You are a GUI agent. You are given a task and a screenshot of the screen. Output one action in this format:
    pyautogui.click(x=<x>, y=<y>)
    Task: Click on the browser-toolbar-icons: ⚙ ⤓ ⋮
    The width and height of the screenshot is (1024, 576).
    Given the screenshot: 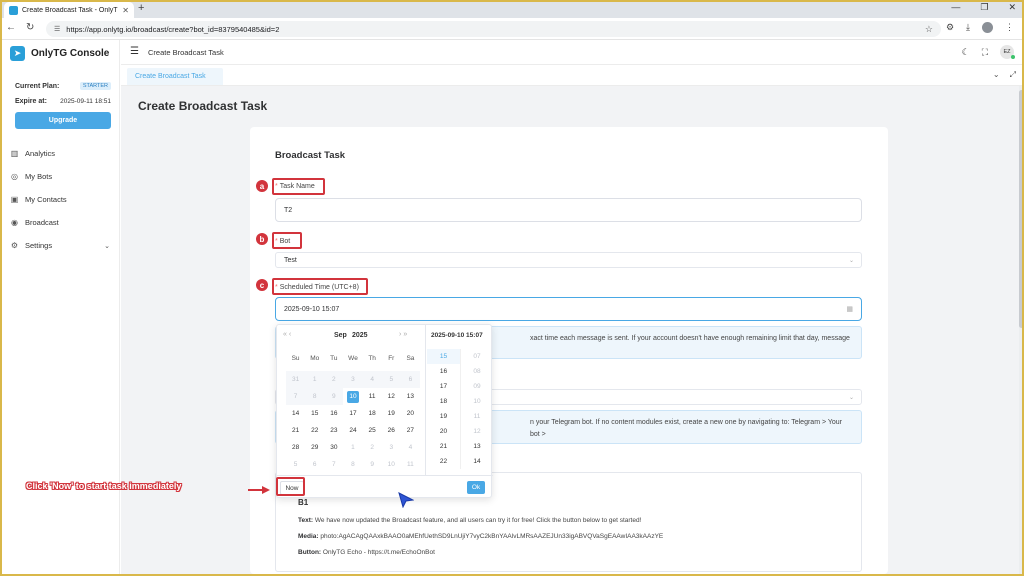 What is the action you would take?
    pyautogui.click(x=980, y=27)
    